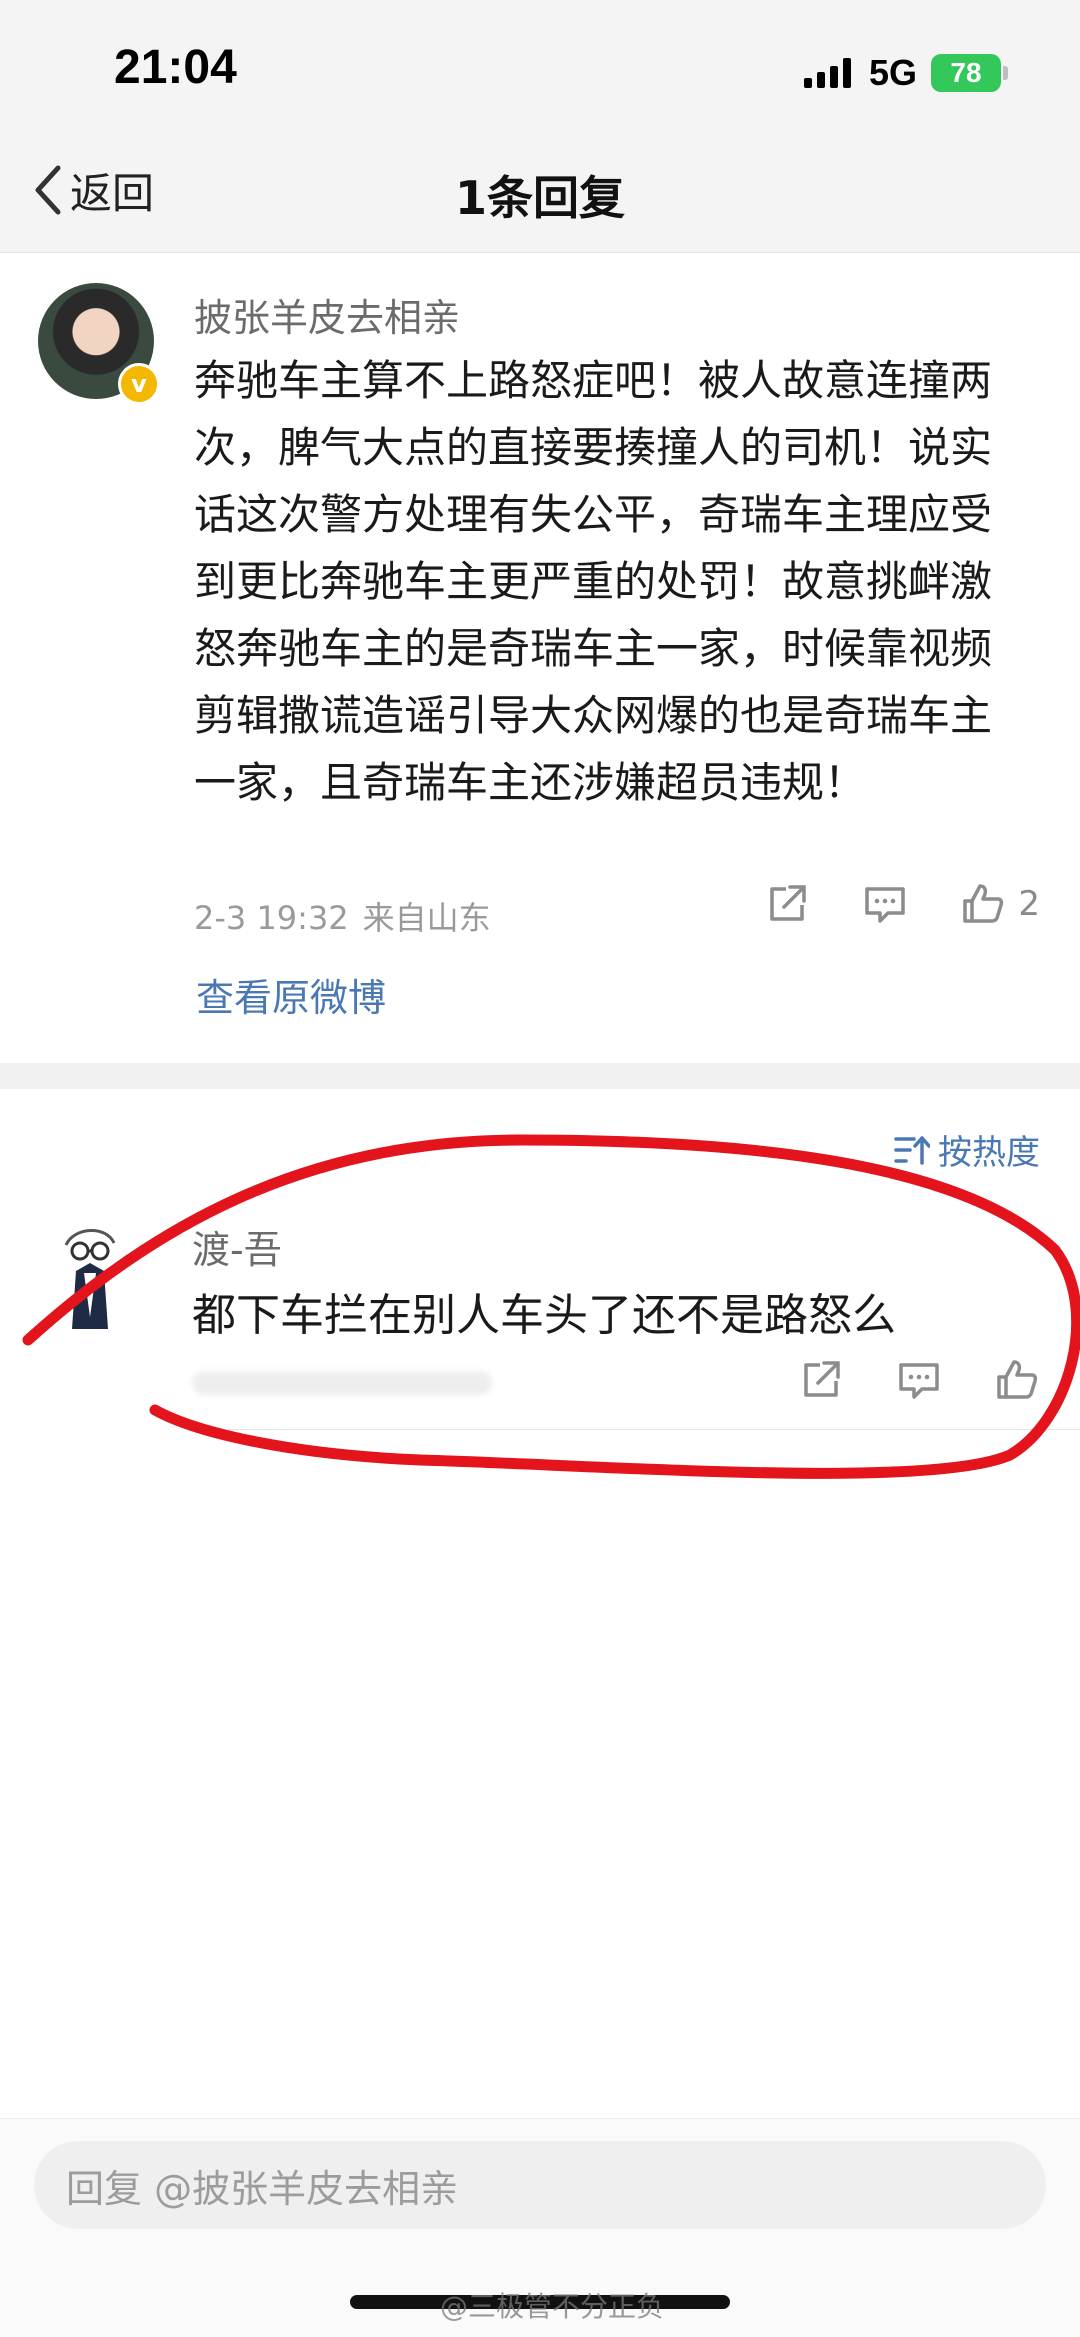 The image size is (1080, 2337). What do you see at coordinates (342, 1383) in the screenshot?
I see `reply-meta-obscured` at bounding box center [342, 1383].